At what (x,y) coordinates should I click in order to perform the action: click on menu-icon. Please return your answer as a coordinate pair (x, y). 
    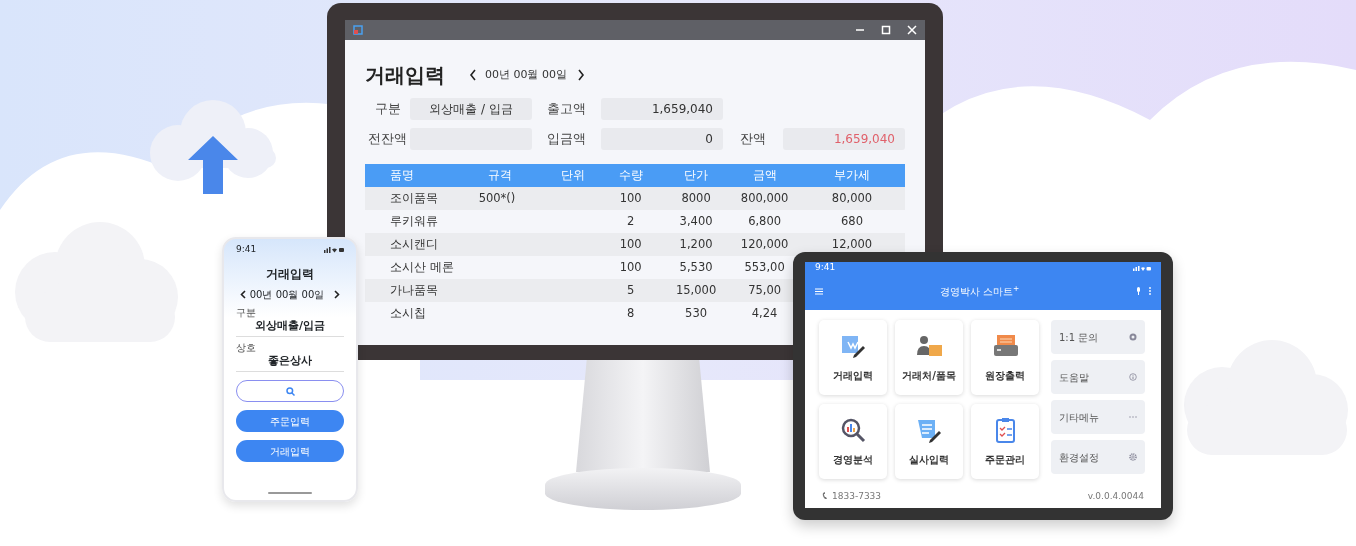
    Looking at the image, I should click on (819, 291).